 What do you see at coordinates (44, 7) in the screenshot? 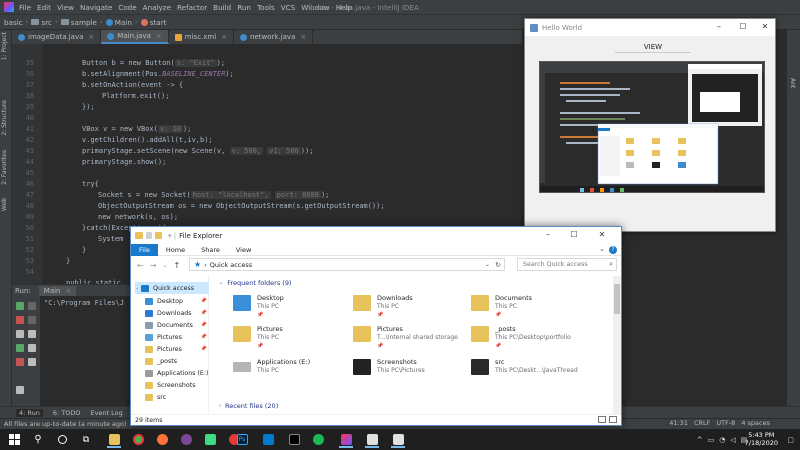
I see `menu-edit: Edit` at bounding box center [44, 7].